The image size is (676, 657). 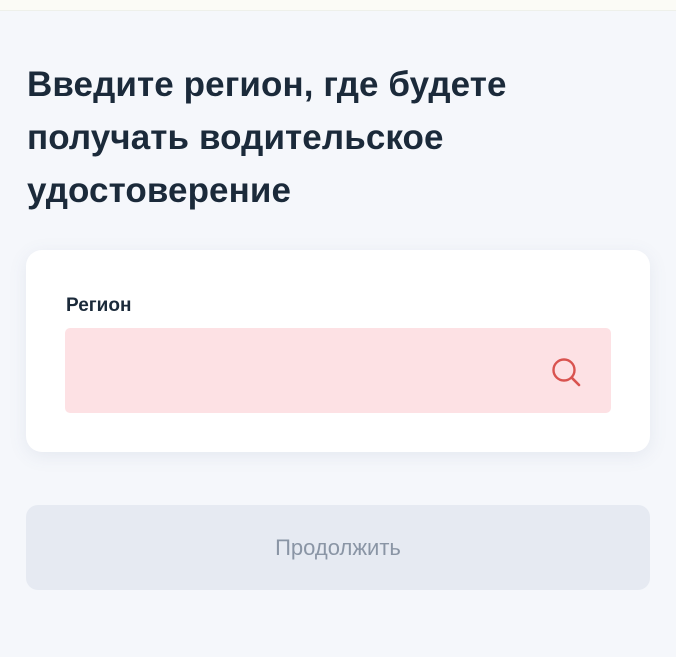 I want to click on region-input, so click(x=338, y=370).